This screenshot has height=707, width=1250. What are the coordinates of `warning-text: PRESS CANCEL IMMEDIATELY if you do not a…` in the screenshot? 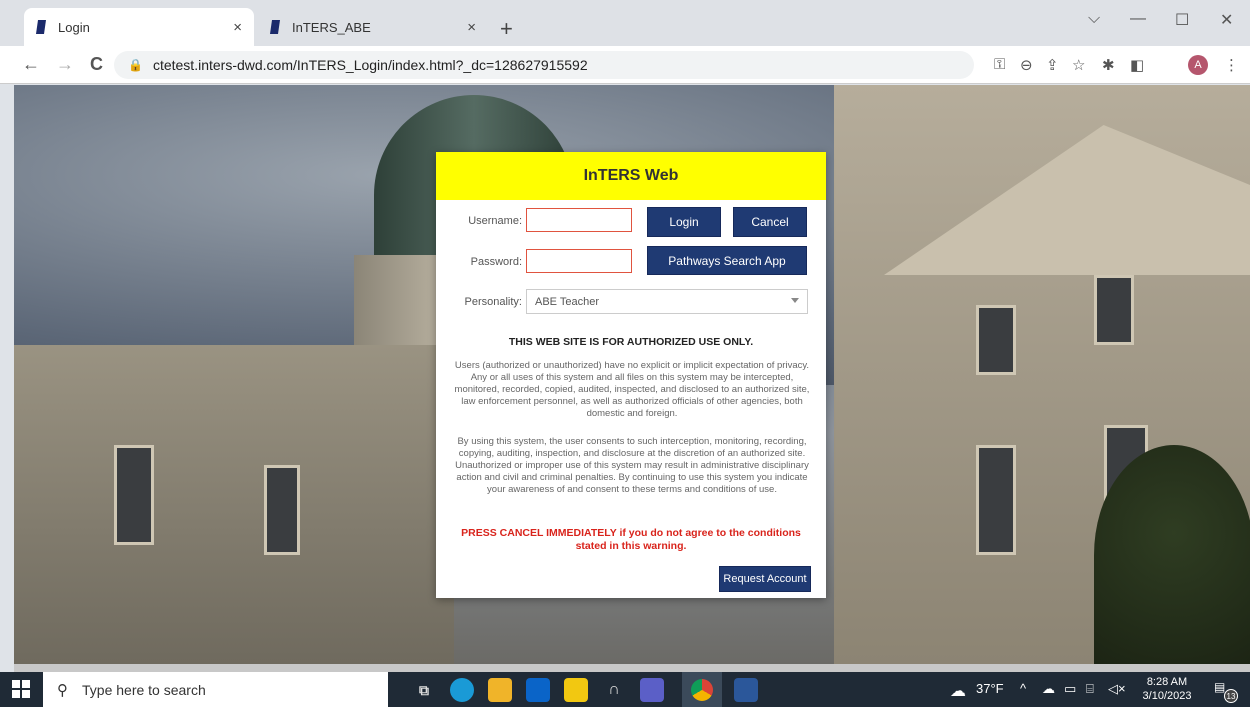 It's located at (631, 539).